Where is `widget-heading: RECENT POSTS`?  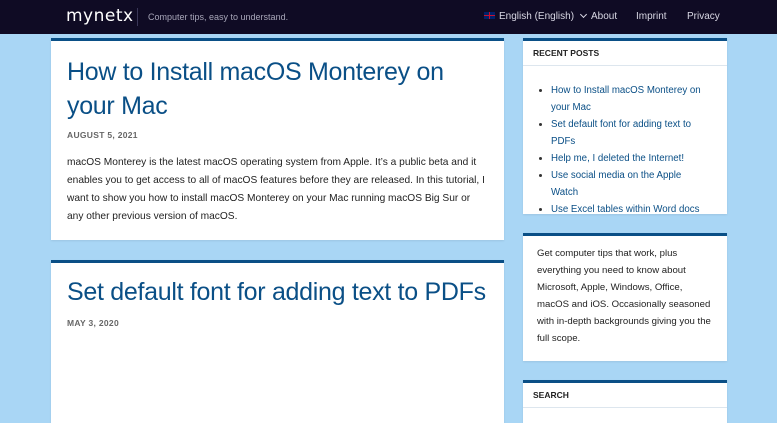 widget-heading: RECENT POSTS is located at coordinates (625, 53).